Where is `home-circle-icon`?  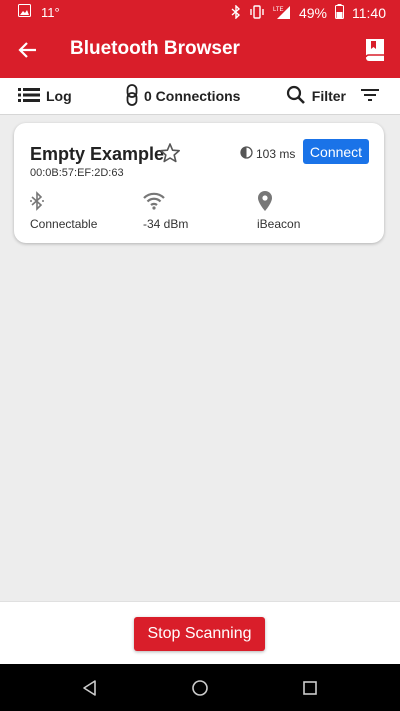 home-circle-icon is located at coordinates (200, 688).